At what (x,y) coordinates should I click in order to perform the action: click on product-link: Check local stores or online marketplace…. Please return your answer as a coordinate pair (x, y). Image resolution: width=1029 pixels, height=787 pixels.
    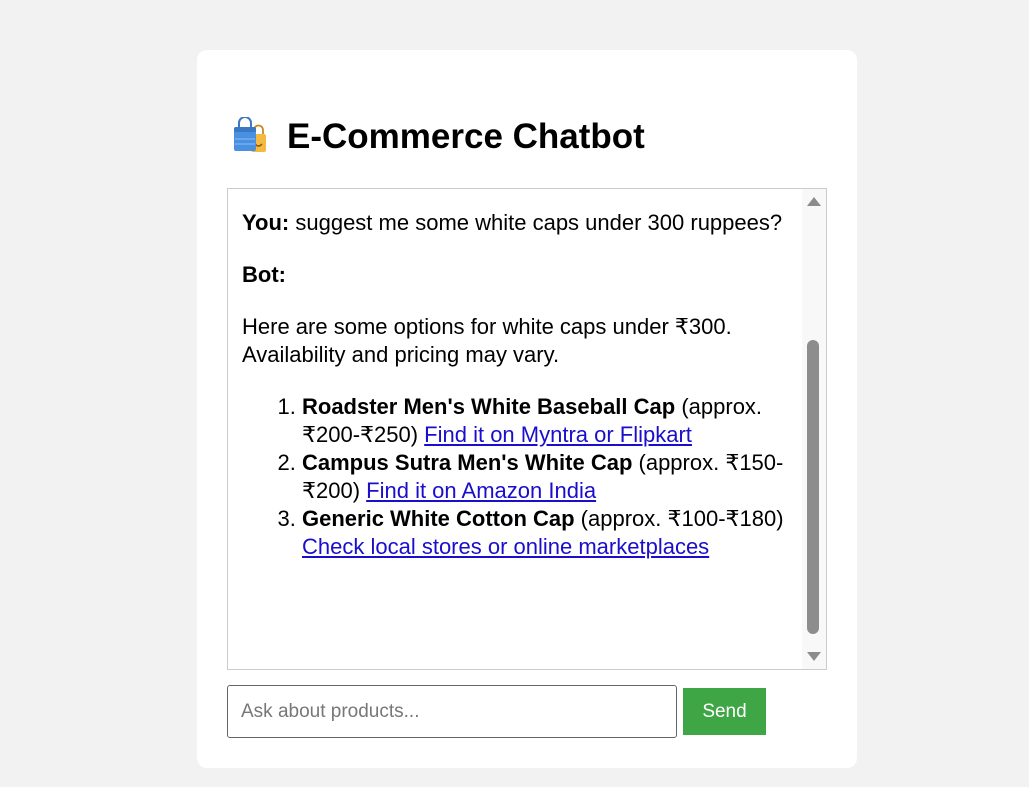
    Looking at the image, I should click on (505, 546).